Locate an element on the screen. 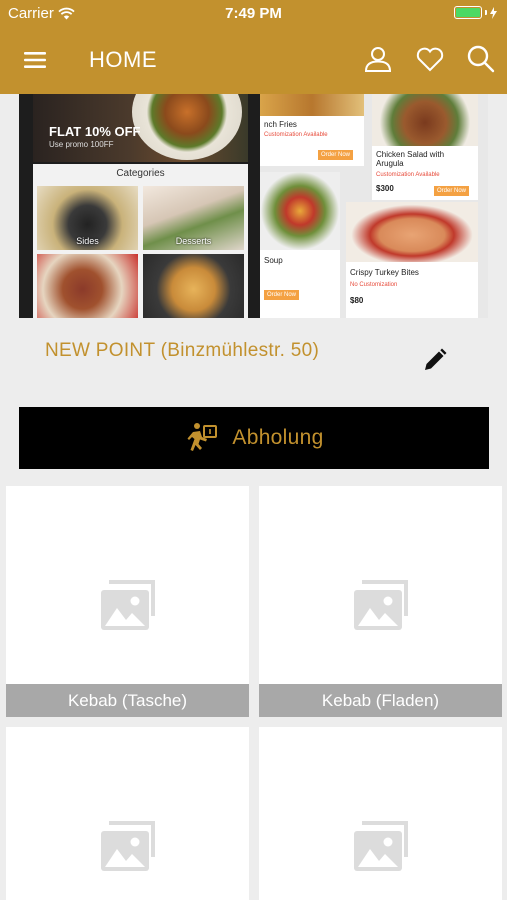 The image size is (507, 900). search-icon is located at coordinates (481, 59).